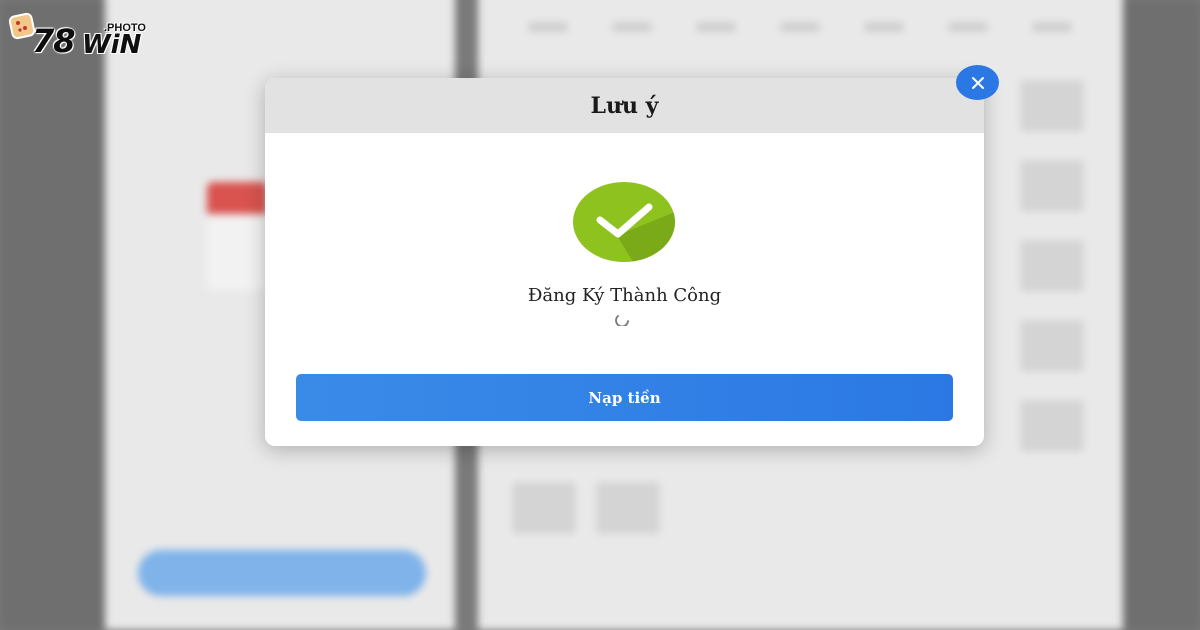  What do you see at coordinates (624, 295) in the screenshot?
I see `success-message: Đăng Ký Thành Công` at bounding box center [624, 295].